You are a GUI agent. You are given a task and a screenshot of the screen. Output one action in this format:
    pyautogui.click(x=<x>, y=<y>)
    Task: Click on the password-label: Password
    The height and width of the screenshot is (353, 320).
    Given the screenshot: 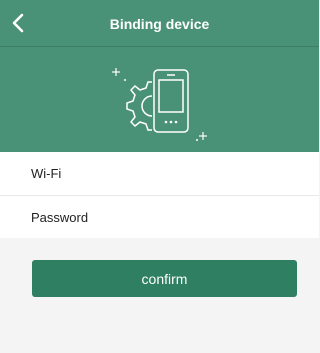 What is the action you would take?
    pyautogui.click(x=60, y=217)
    